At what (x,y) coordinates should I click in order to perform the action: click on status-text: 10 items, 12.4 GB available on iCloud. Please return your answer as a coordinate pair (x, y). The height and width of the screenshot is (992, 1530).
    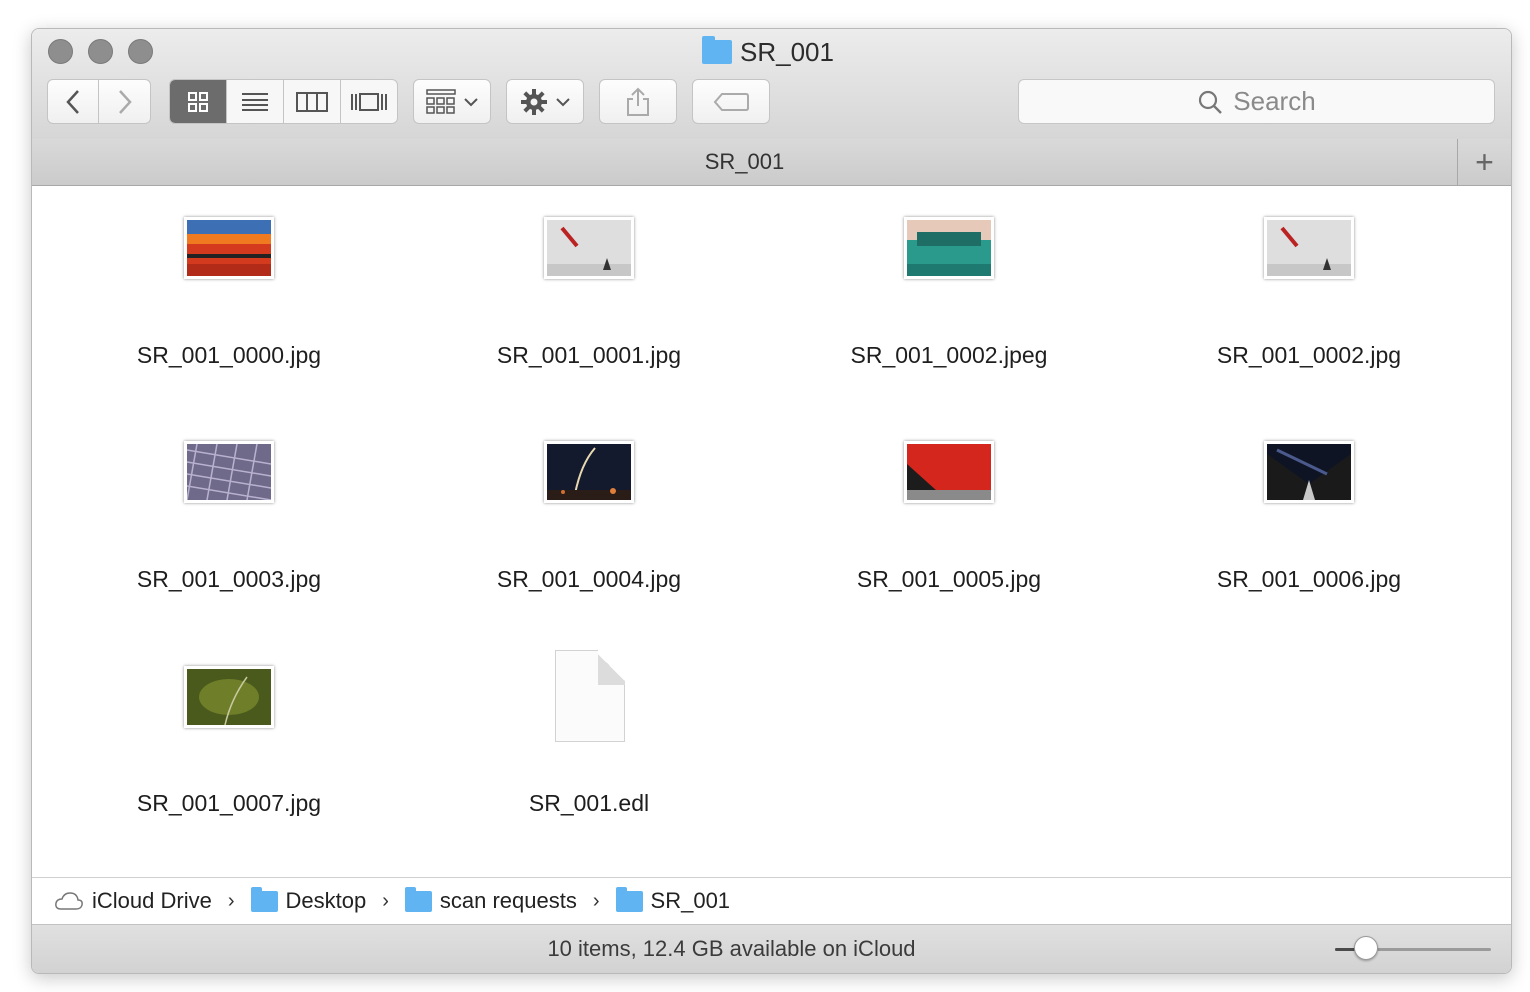
    Looking at the image, I should click on (731, 948).